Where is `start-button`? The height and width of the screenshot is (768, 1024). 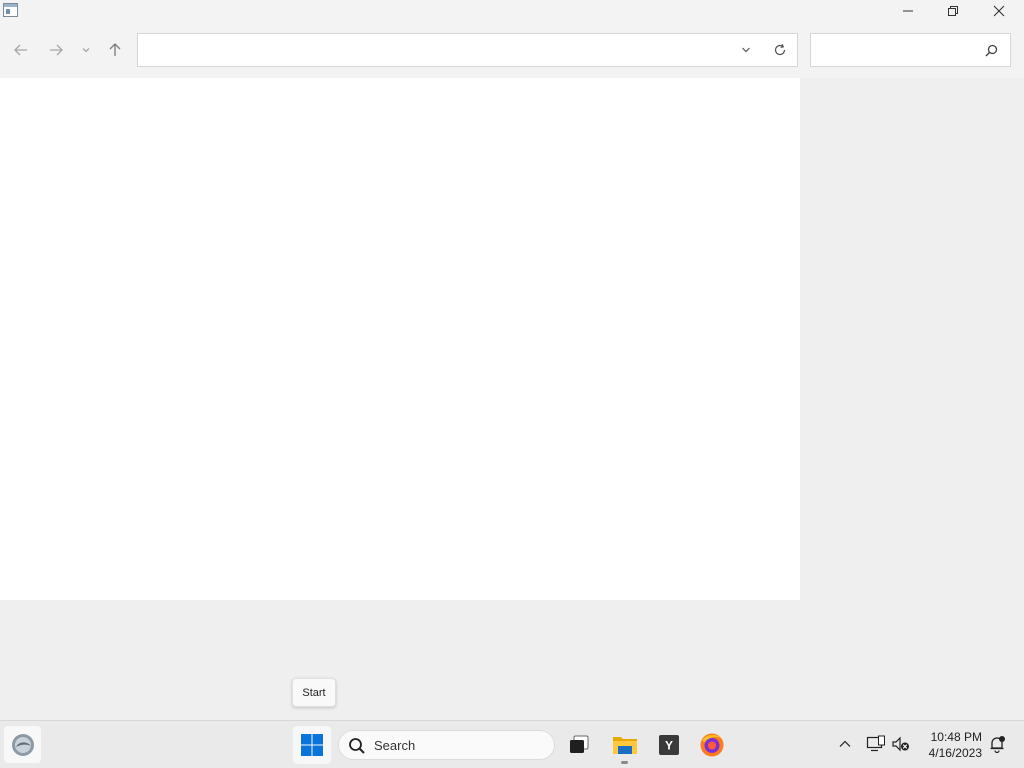 start-button is located at coordinates (312, 745).